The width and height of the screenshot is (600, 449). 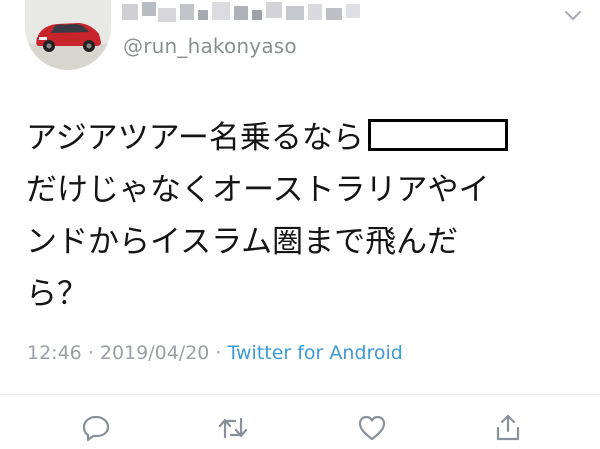 I want to click on share-button, so click(x=508, y=428).